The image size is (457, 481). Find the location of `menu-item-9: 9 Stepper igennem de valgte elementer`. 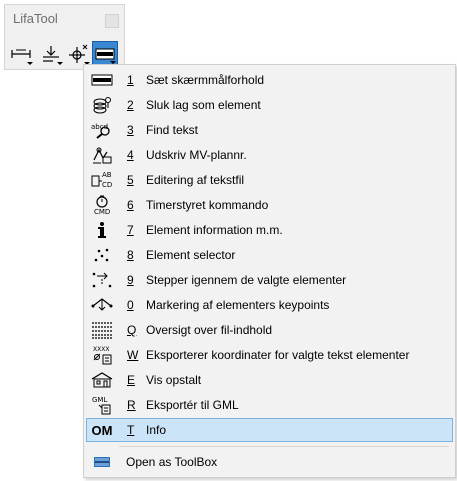

menu-item-9: 9 Stepper igennem de valgte elementer is located at coordinates (269, 280).